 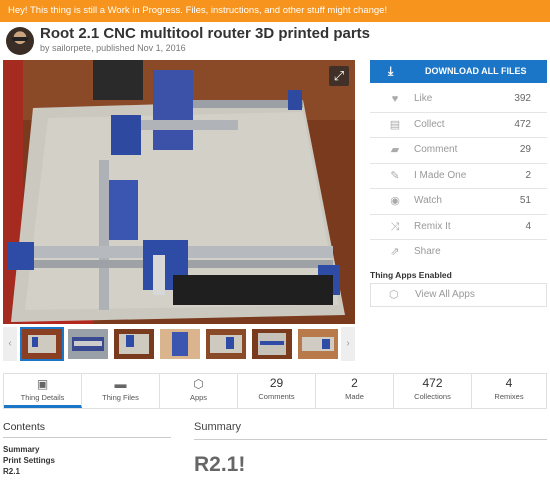 I want to click on contents-heading: Contents, so click(x=24, y=427).